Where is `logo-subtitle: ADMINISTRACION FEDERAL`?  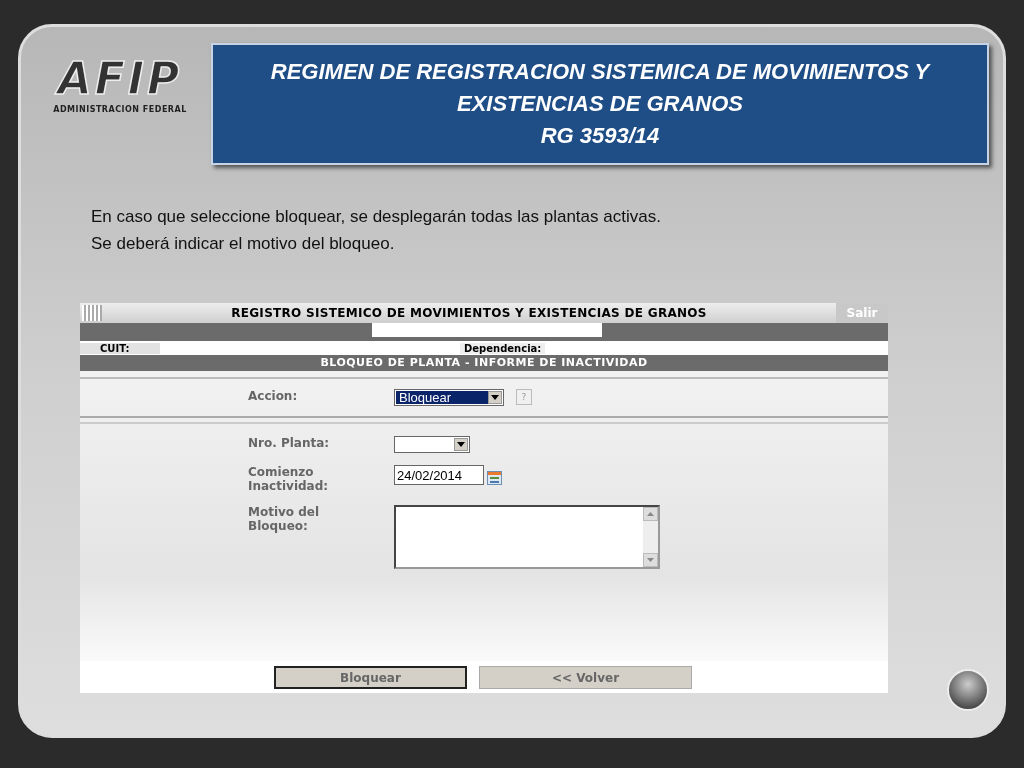
logo-subtitle: ADMINISTRACION FEDERAL is located at coordinates (120, 109).